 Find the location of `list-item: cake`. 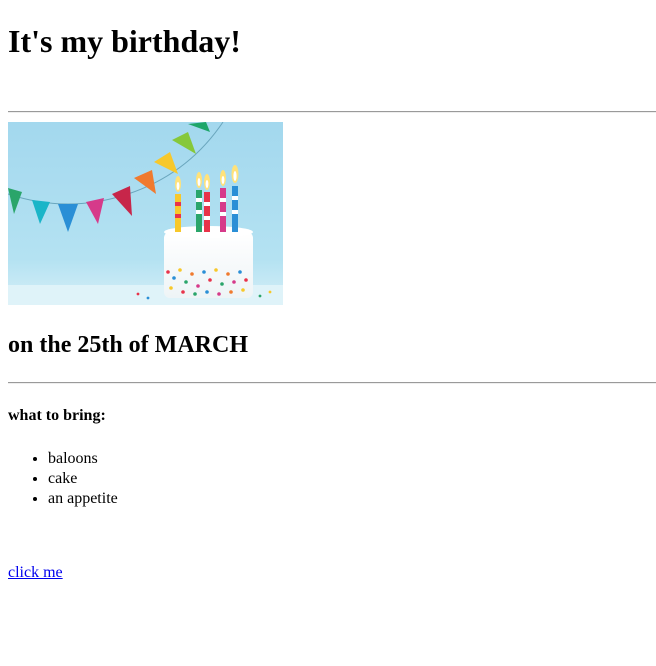

list-item: cake is located at coordinates (83, 479).